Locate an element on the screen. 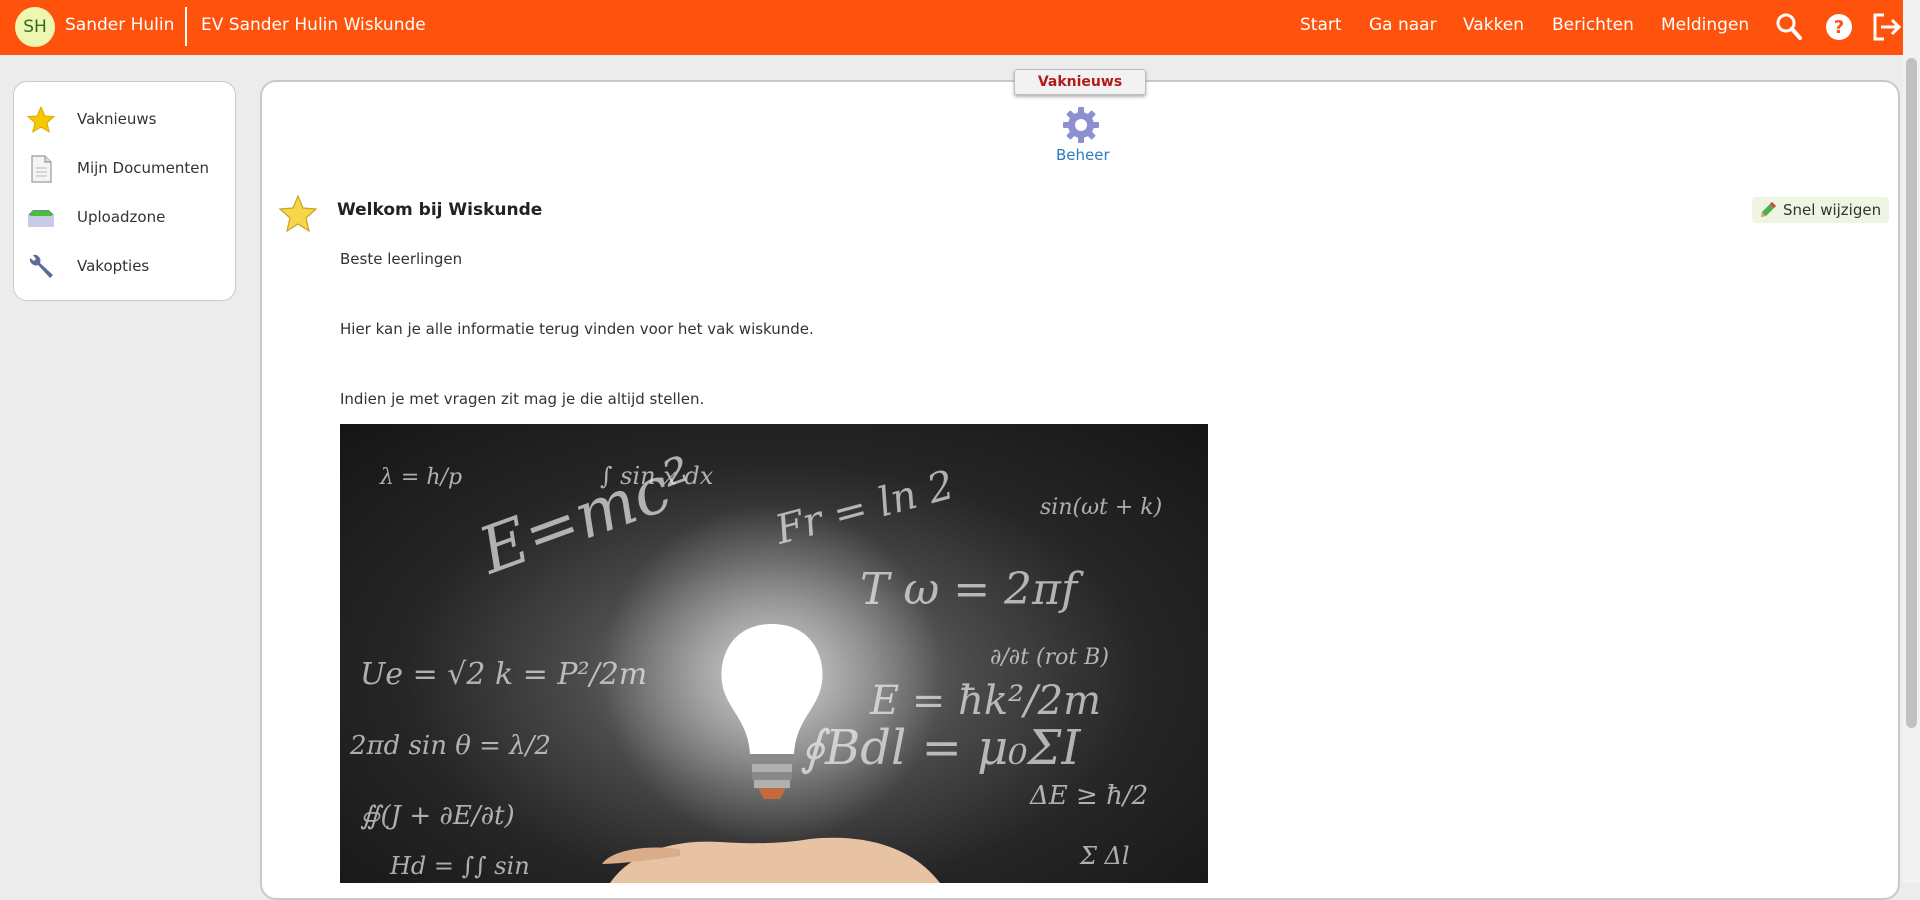 The height and width of the screenshot is (900, 1920). beheer-link: Beheer is located at coordinates (1083, 155).